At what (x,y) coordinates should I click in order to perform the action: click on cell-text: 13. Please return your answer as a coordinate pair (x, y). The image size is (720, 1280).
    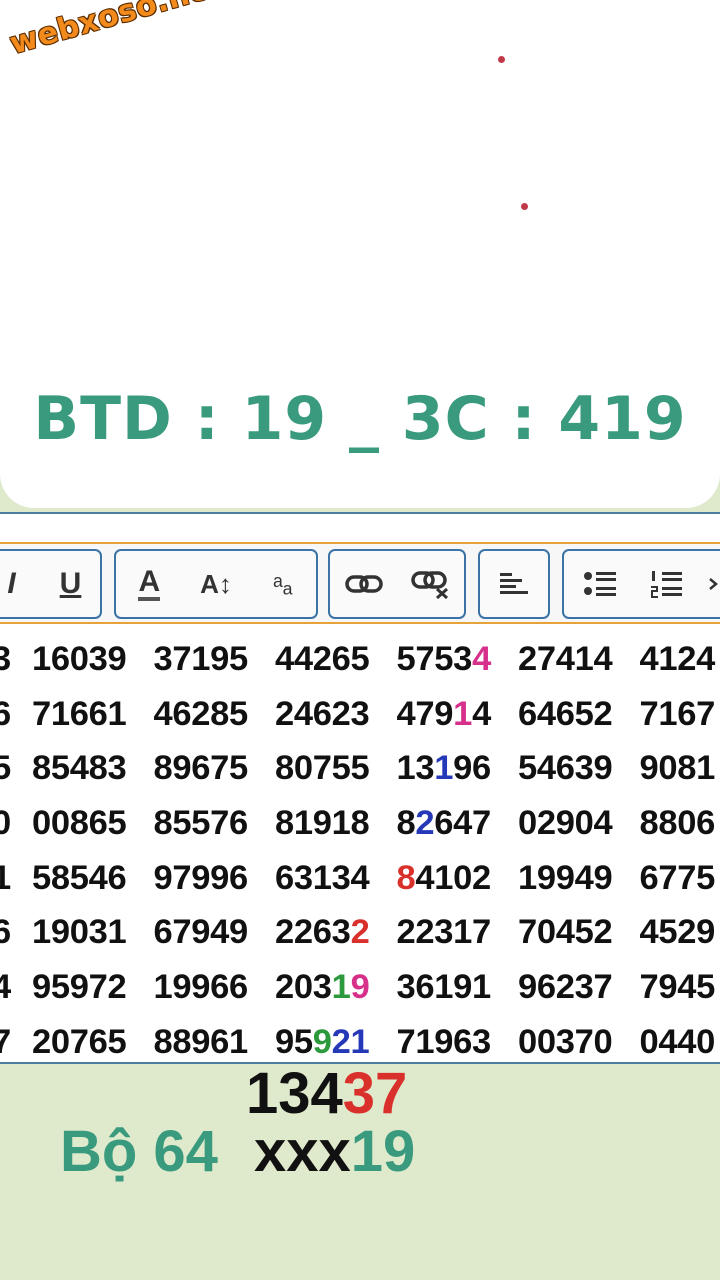
    Looking at the image, I should click on (415, 768).